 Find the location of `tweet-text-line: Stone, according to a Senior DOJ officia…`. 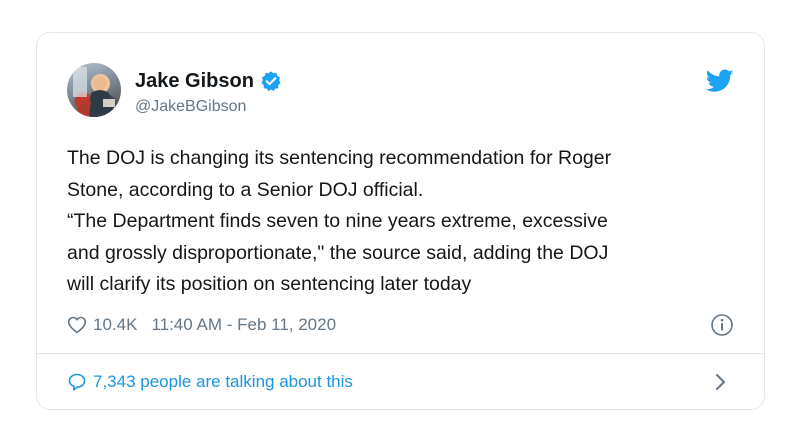

tweet-text-line: Stone, according to a Senior DOJ officia… is located at coordinates (245, 189).